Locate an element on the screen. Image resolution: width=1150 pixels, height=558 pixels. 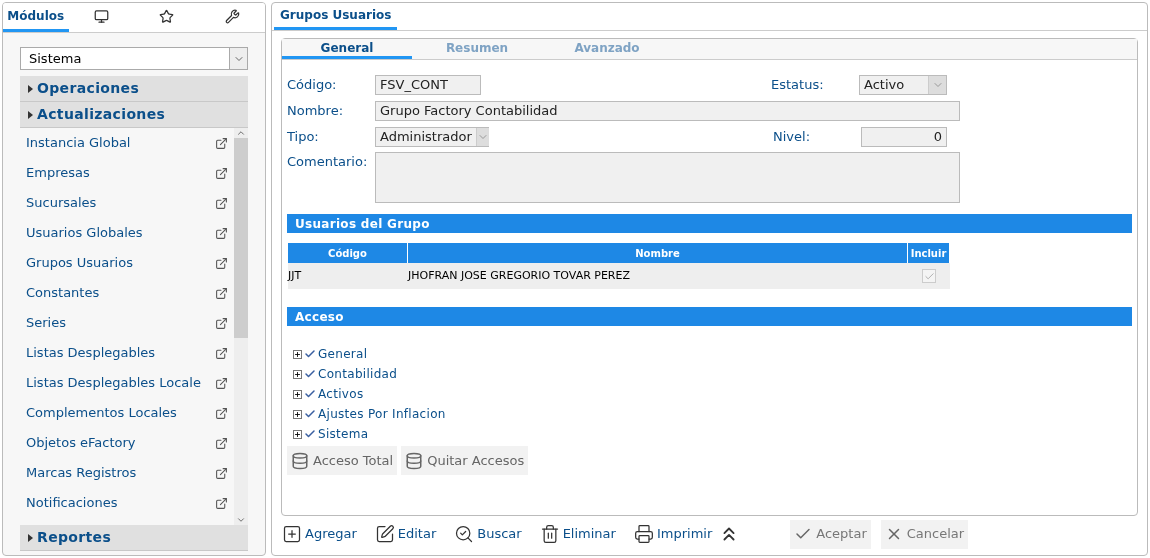
module-select: Sistema is located at coordinates (134, 58).